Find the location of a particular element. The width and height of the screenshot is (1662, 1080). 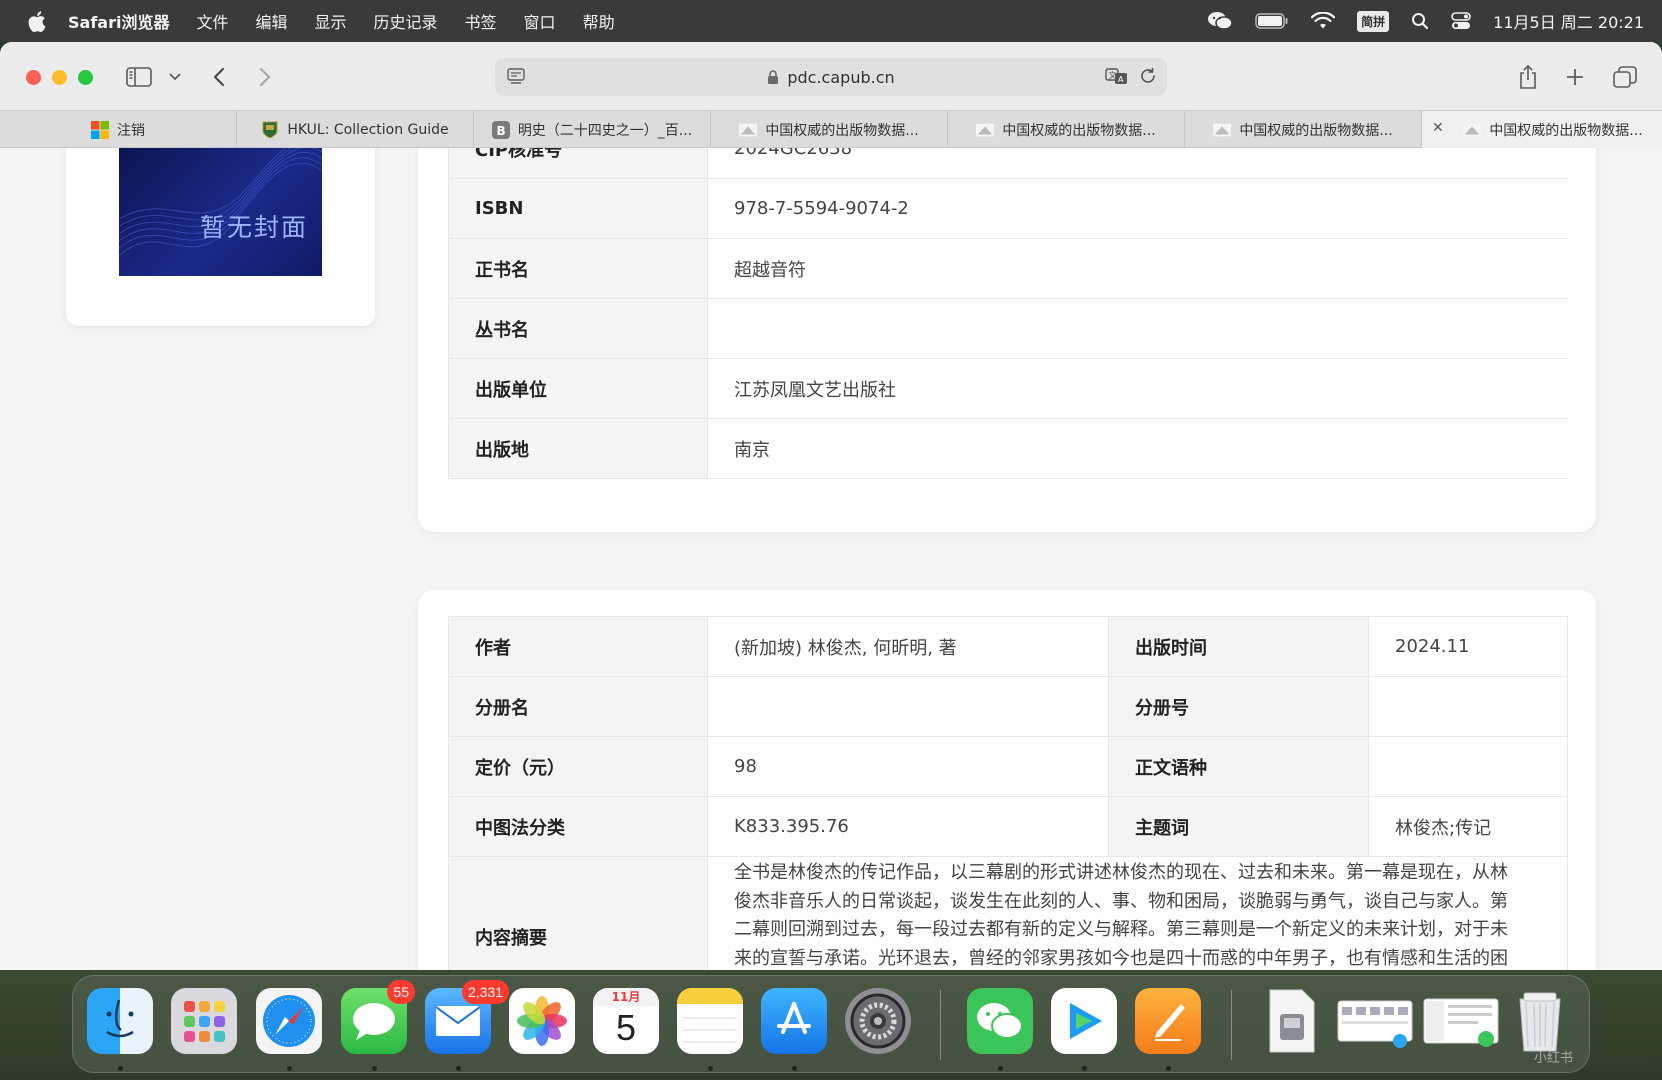

back-icon is located at coordinates (219, 77).